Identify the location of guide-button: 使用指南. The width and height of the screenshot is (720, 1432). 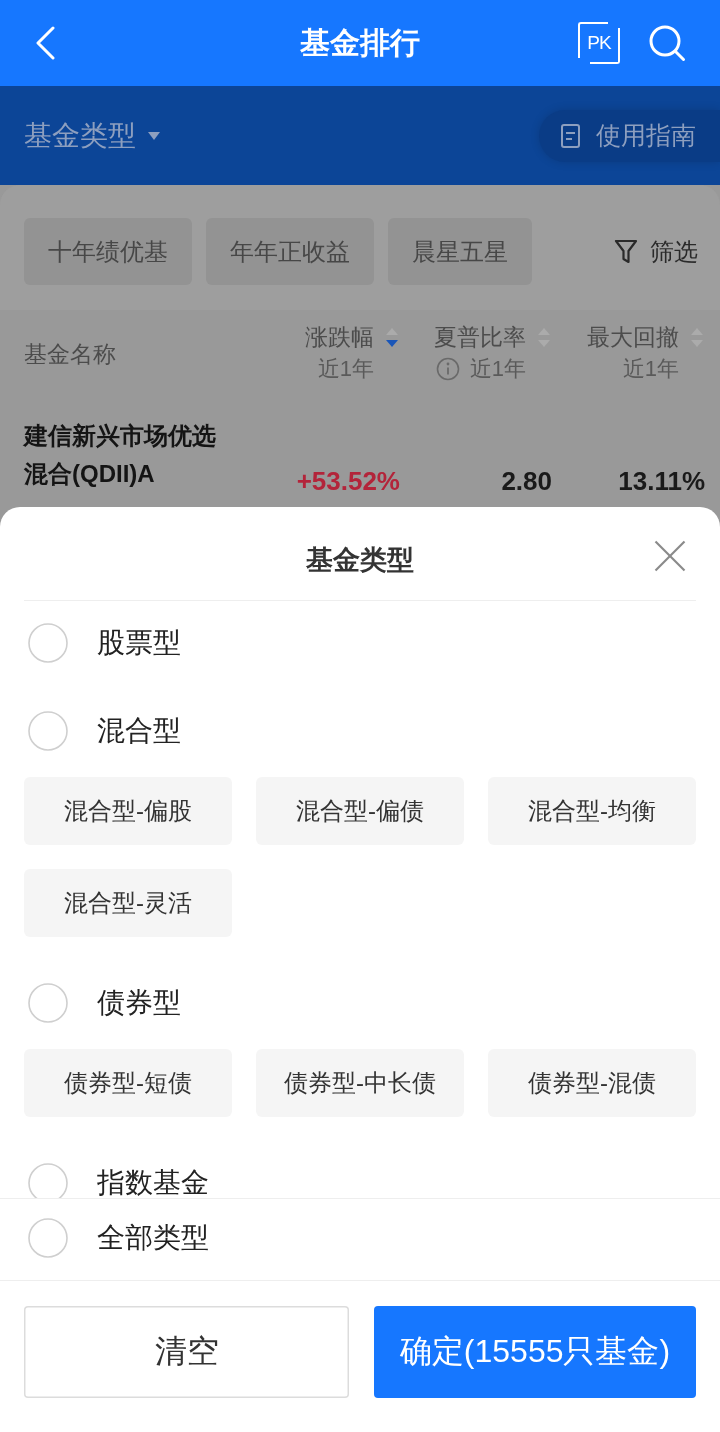
(629, 135).